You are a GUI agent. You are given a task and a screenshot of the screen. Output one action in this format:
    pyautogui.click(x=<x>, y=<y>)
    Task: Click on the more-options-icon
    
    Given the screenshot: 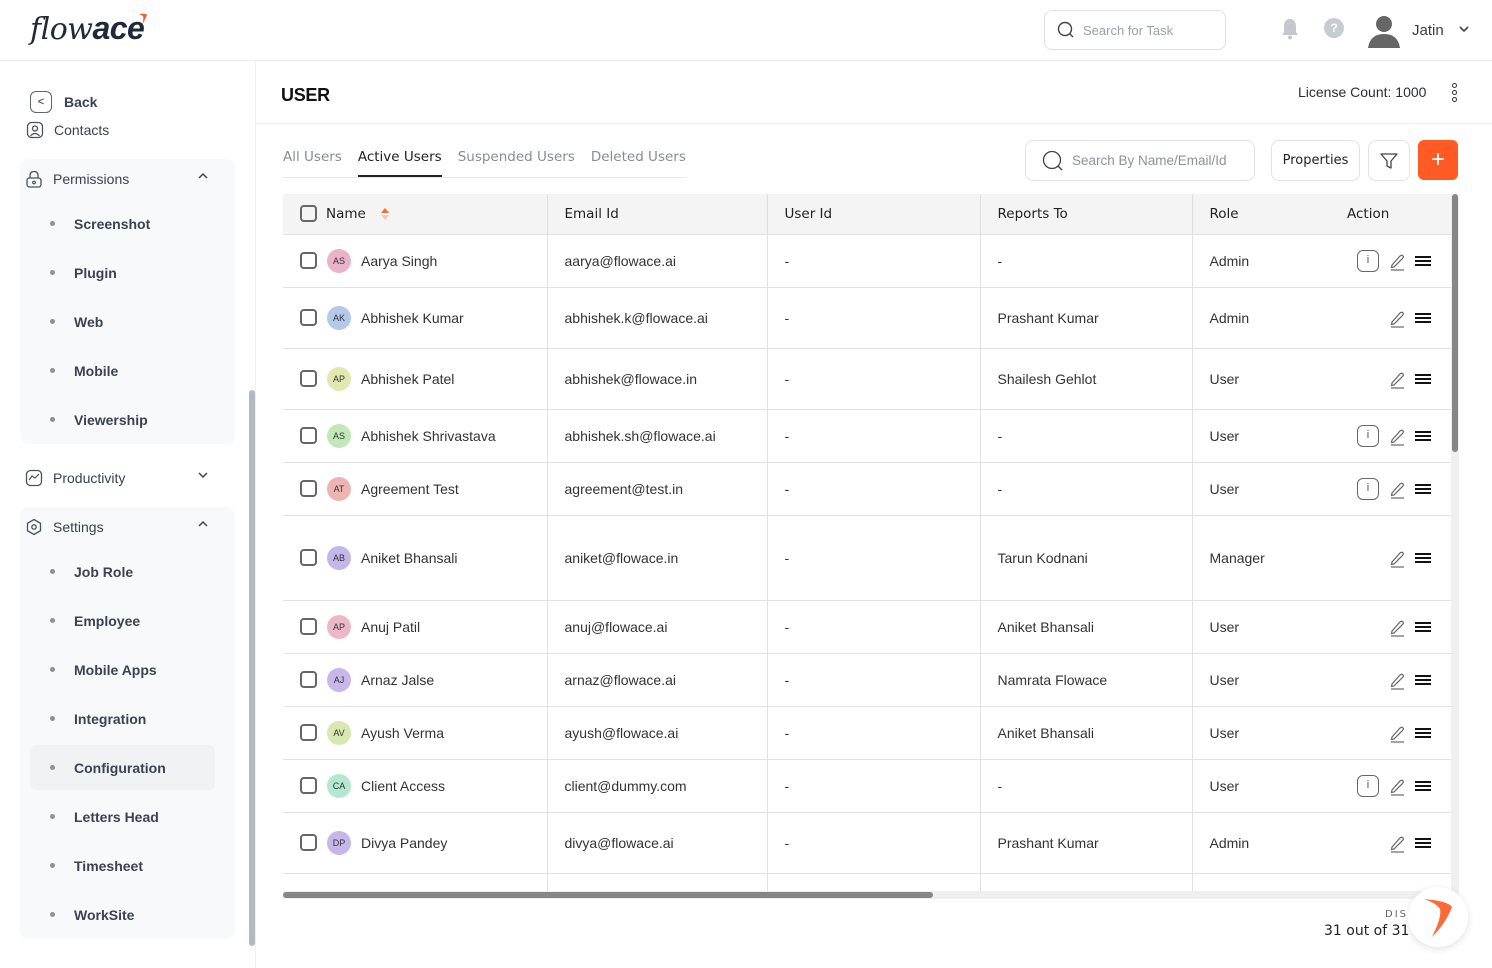 What is the action you would take?
    pyautogui.click(x=1455, y=93)
    